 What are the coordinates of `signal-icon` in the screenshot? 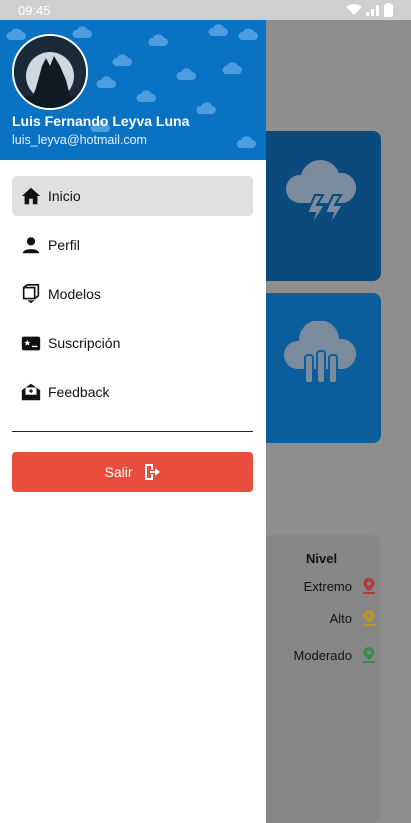 It's located at (372, 10).